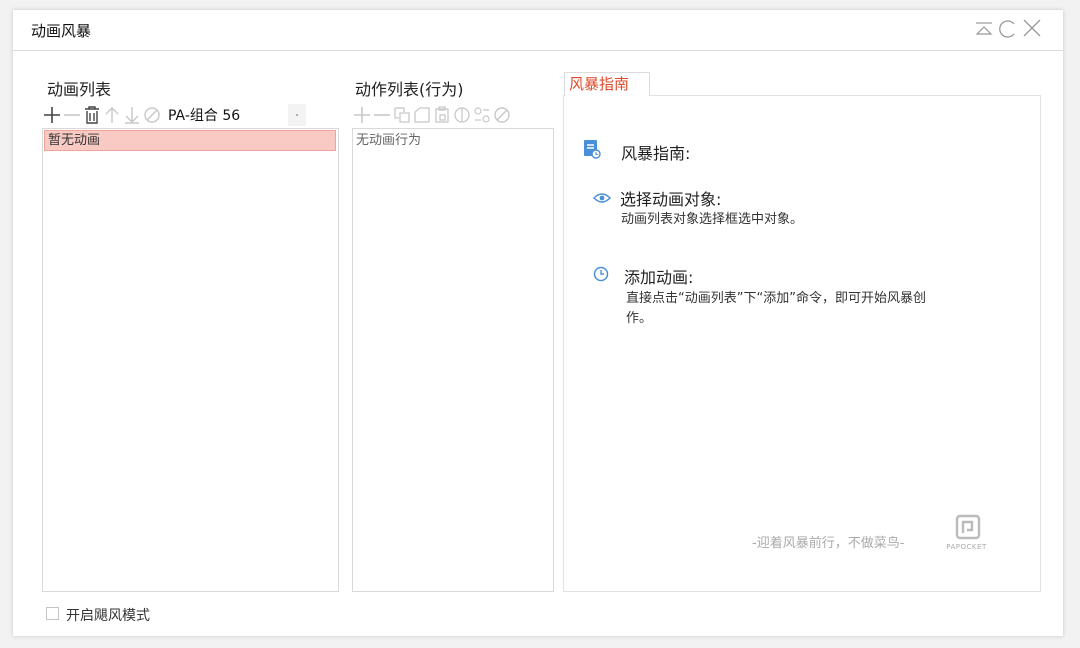  What do you see at coordinates (828, 543) in the screenshot?
I see `slogan: -迎着风暴前行，不做菜鸟-` at bounding box center [828, 543].